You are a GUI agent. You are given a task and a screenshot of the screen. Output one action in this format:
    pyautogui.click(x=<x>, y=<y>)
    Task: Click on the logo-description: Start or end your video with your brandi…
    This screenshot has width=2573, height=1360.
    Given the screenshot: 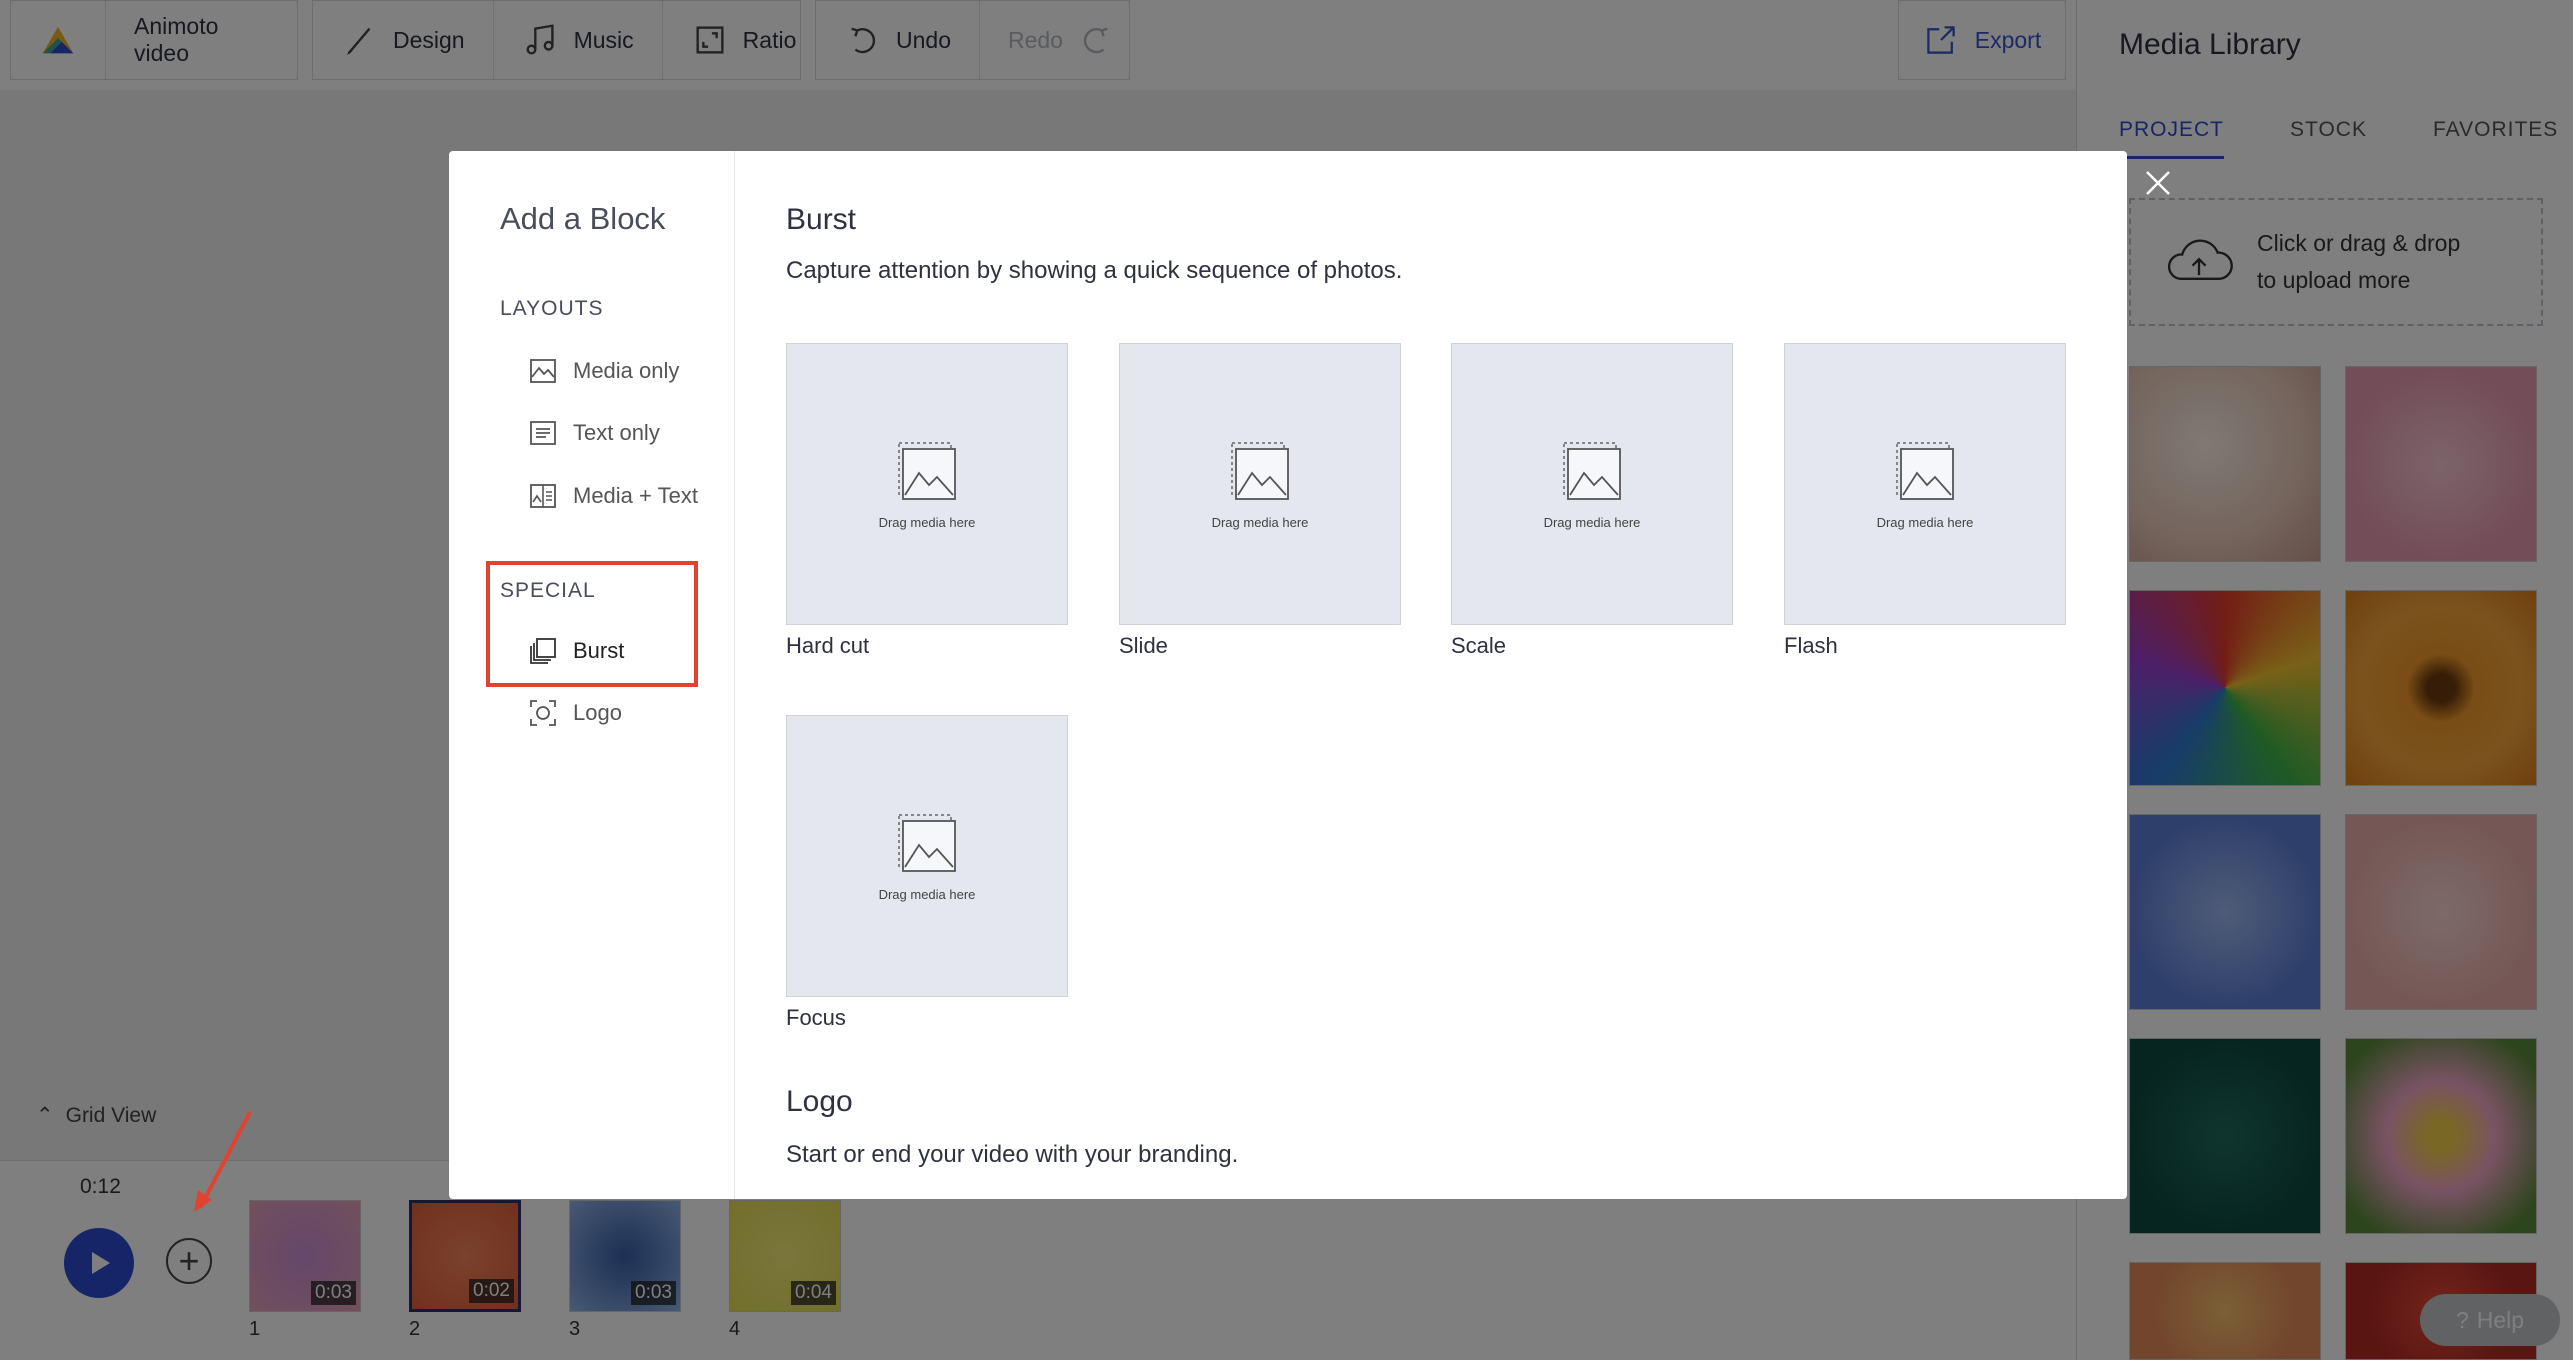 What is the action you would take?
    pyautogui.click(x=1012, y=1154)
    